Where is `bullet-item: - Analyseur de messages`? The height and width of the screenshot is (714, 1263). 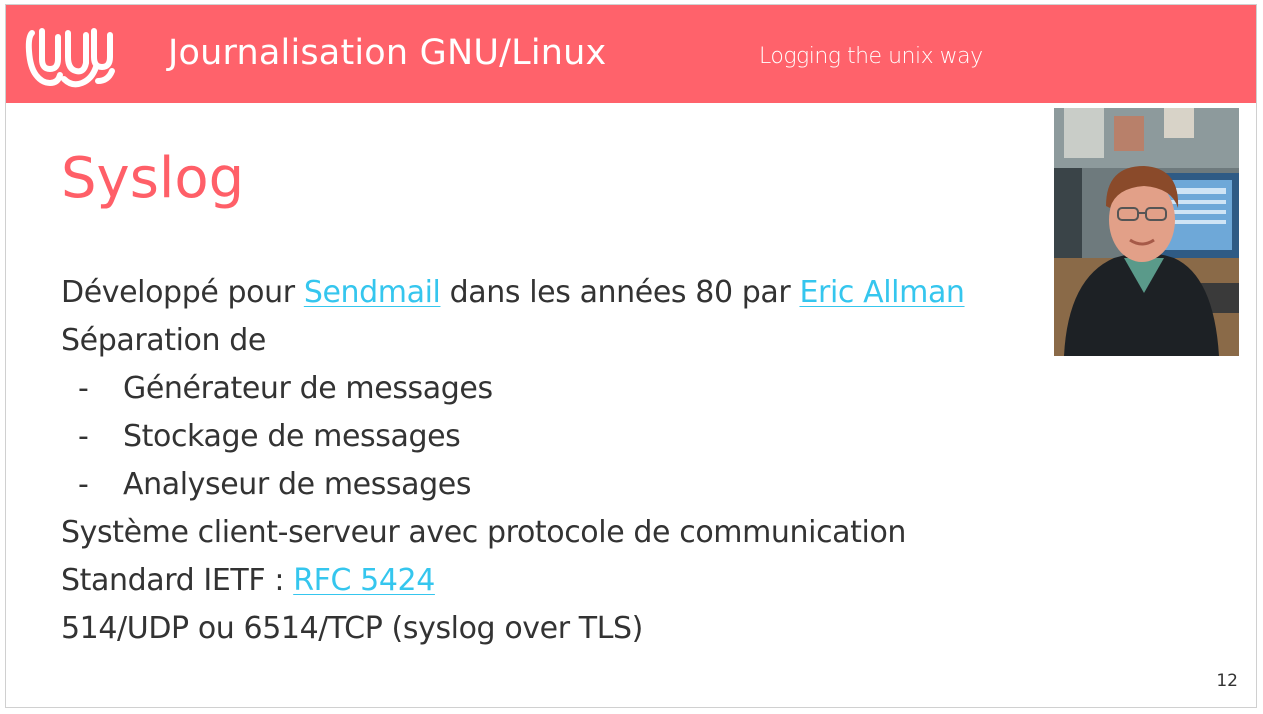
bullet-item: - Analyseur de messages is located at coordinates (513, 485).